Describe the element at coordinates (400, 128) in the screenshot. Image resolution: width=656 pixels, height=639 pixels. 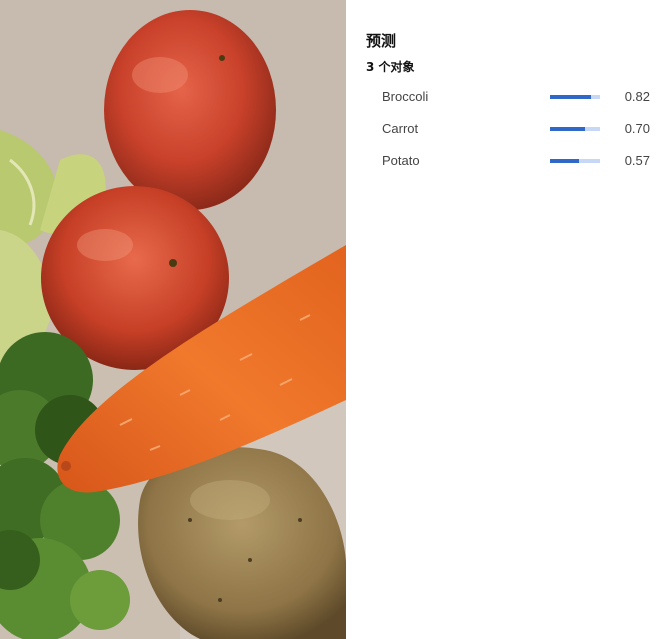
I see `prediction-label: Carrot` at that location.